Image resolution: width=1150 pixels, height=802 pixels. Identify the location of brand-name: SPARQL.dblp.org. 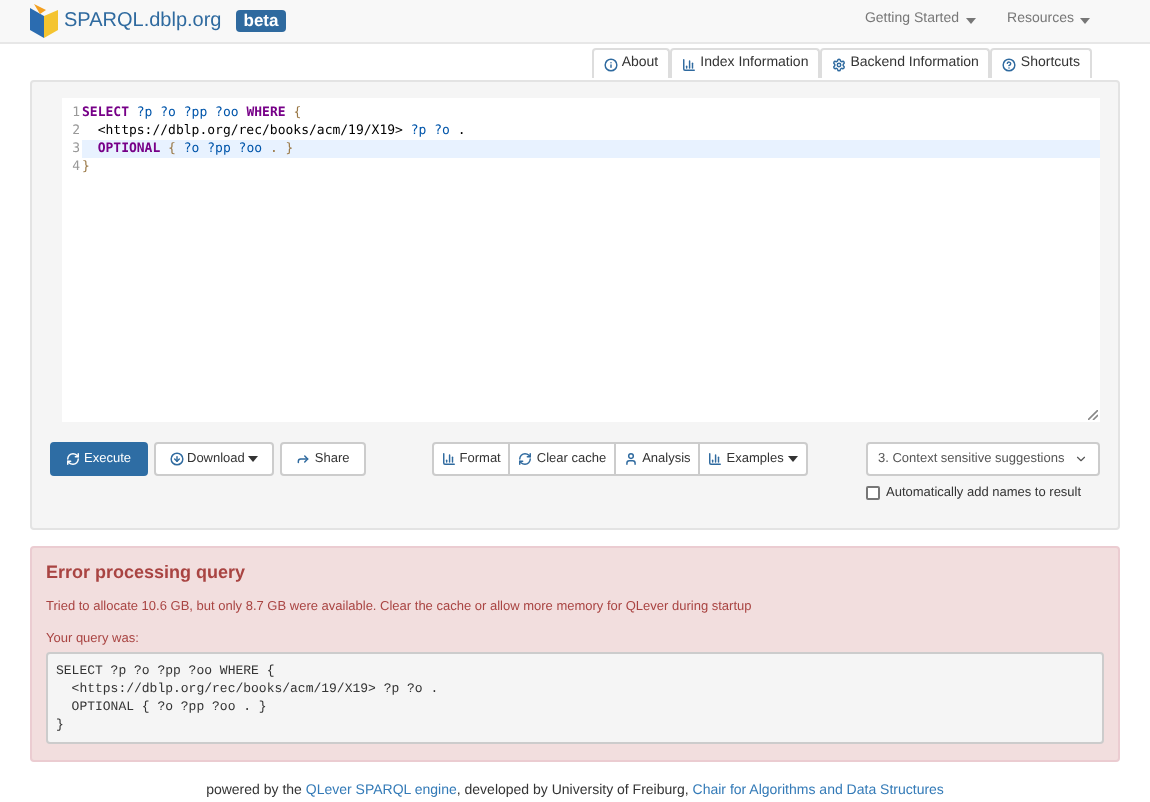
(143, 21).